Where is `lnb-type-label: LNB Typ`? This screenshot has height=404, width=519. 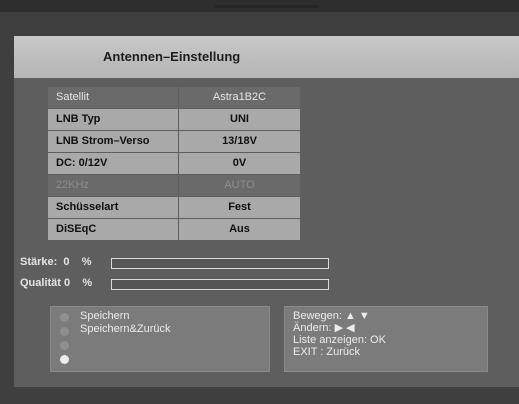 lnb-type-label: LNB Typ is located at coordinates (113, 119).